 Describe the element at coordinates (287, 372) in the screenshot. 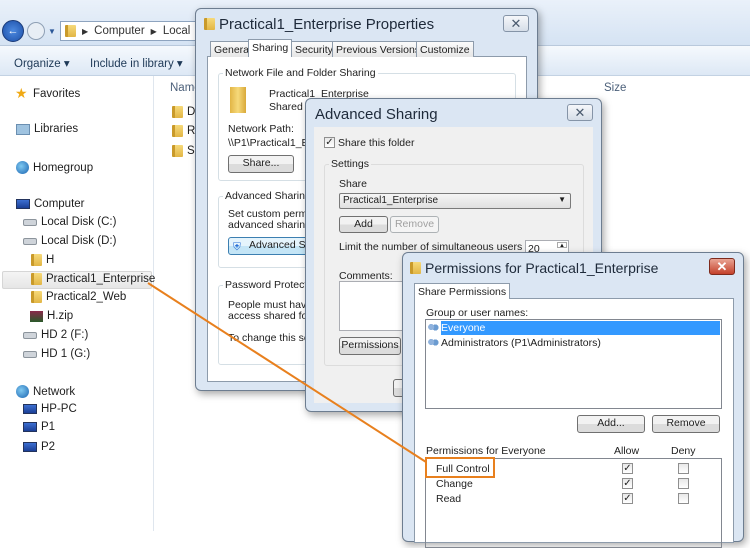

I see `annotation-arrow-line` at that location.